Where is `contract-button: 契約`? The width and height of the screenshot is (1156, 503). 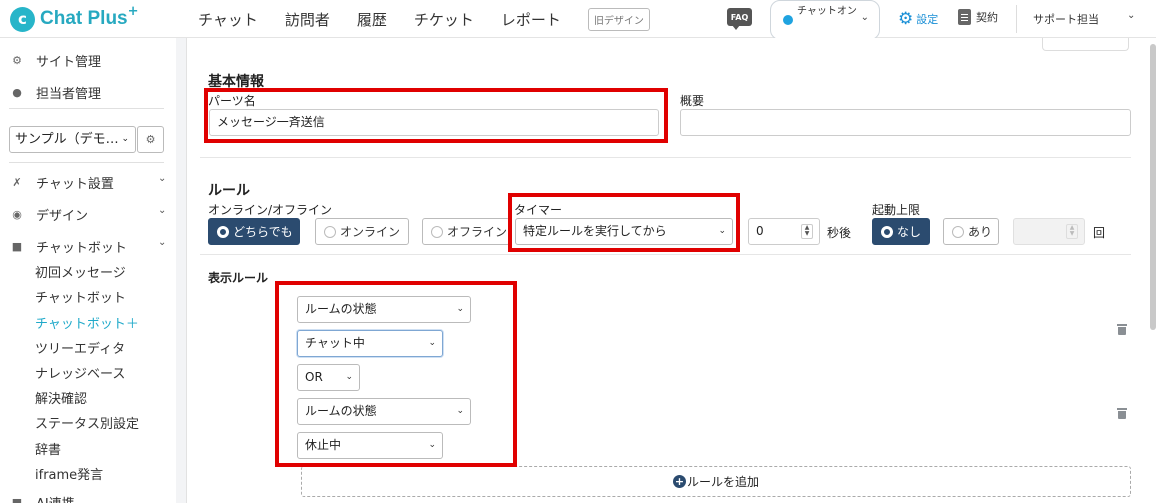 contract-button: 契約 is located at coordinates (978, 17).